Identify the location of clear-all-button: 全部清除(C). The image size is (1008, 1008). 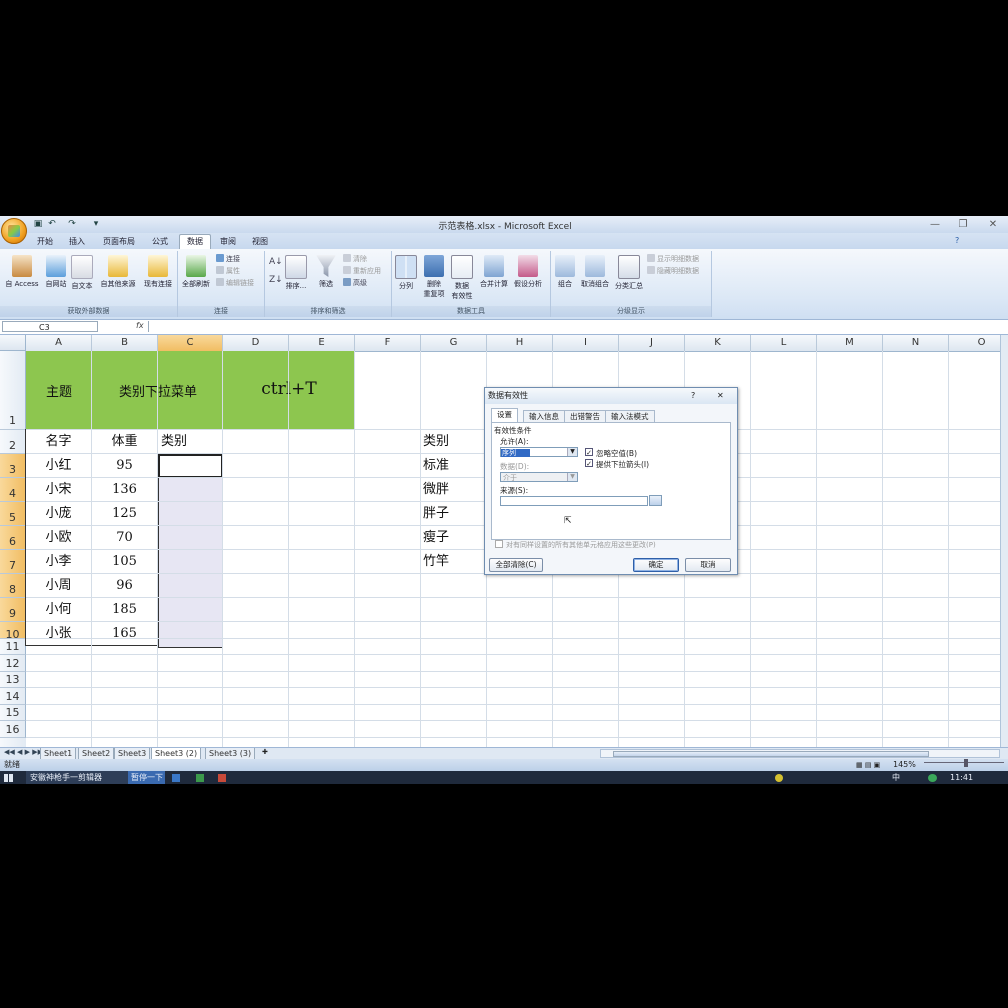
(516, 565).